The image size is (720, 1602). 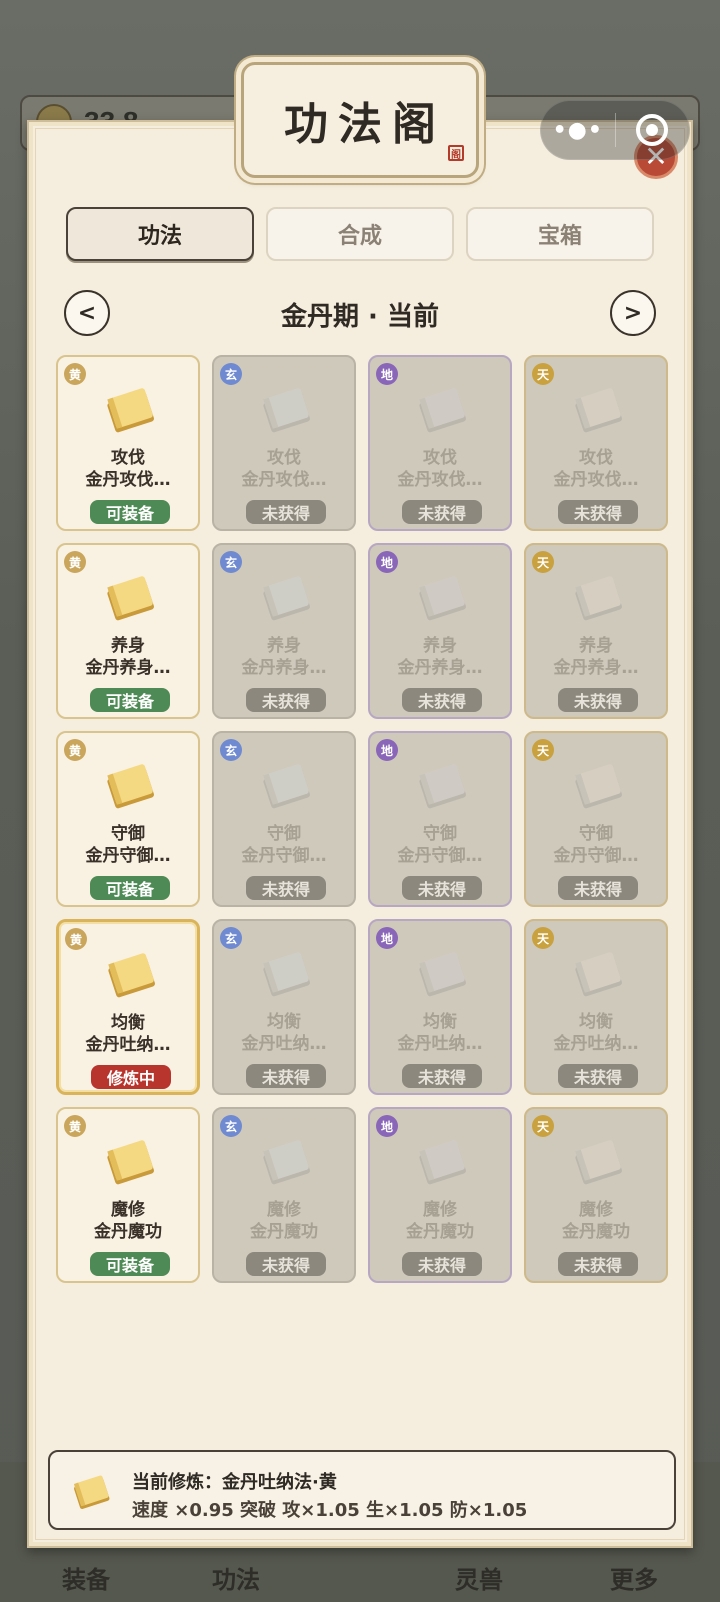 What do you see at coordinates (440, 631) in the screenshot?
I see `skill-card-di: 地养身 金丹养身… 未获得` at bounding box center [440, 631].